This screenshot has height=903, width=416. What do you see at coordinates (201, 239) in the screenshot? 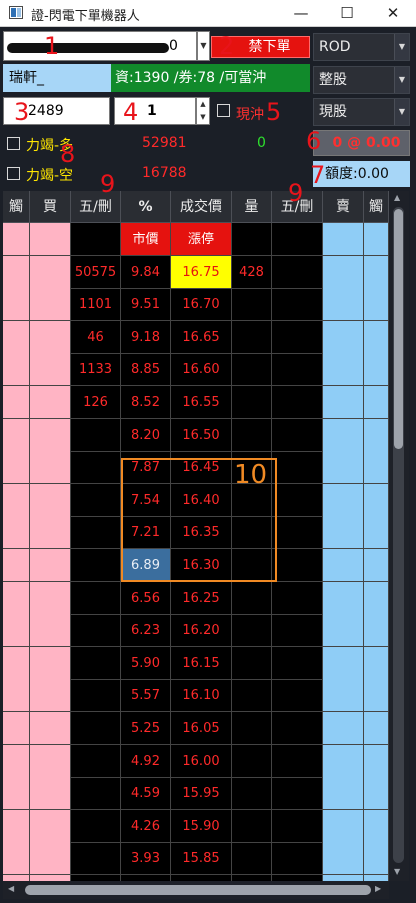
I see `limit-up-button: 漲停` at bounding box center [201, 239].